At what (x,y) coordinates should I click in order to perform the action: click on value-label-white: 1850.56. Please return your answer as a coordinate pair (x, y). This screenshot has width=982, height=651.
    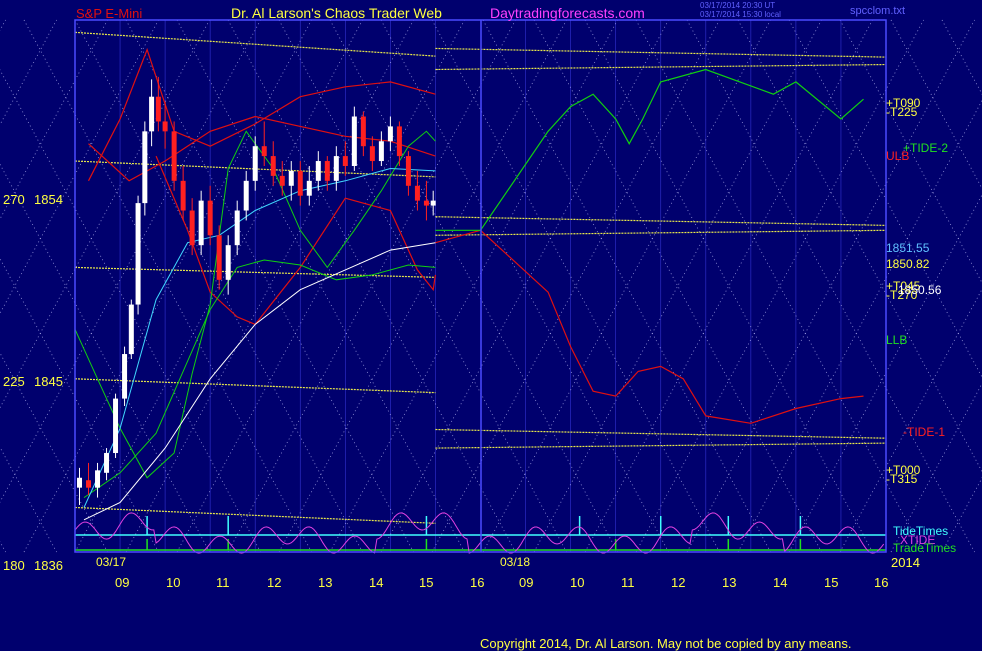
    Looking at the image, I should click on (920, 290).